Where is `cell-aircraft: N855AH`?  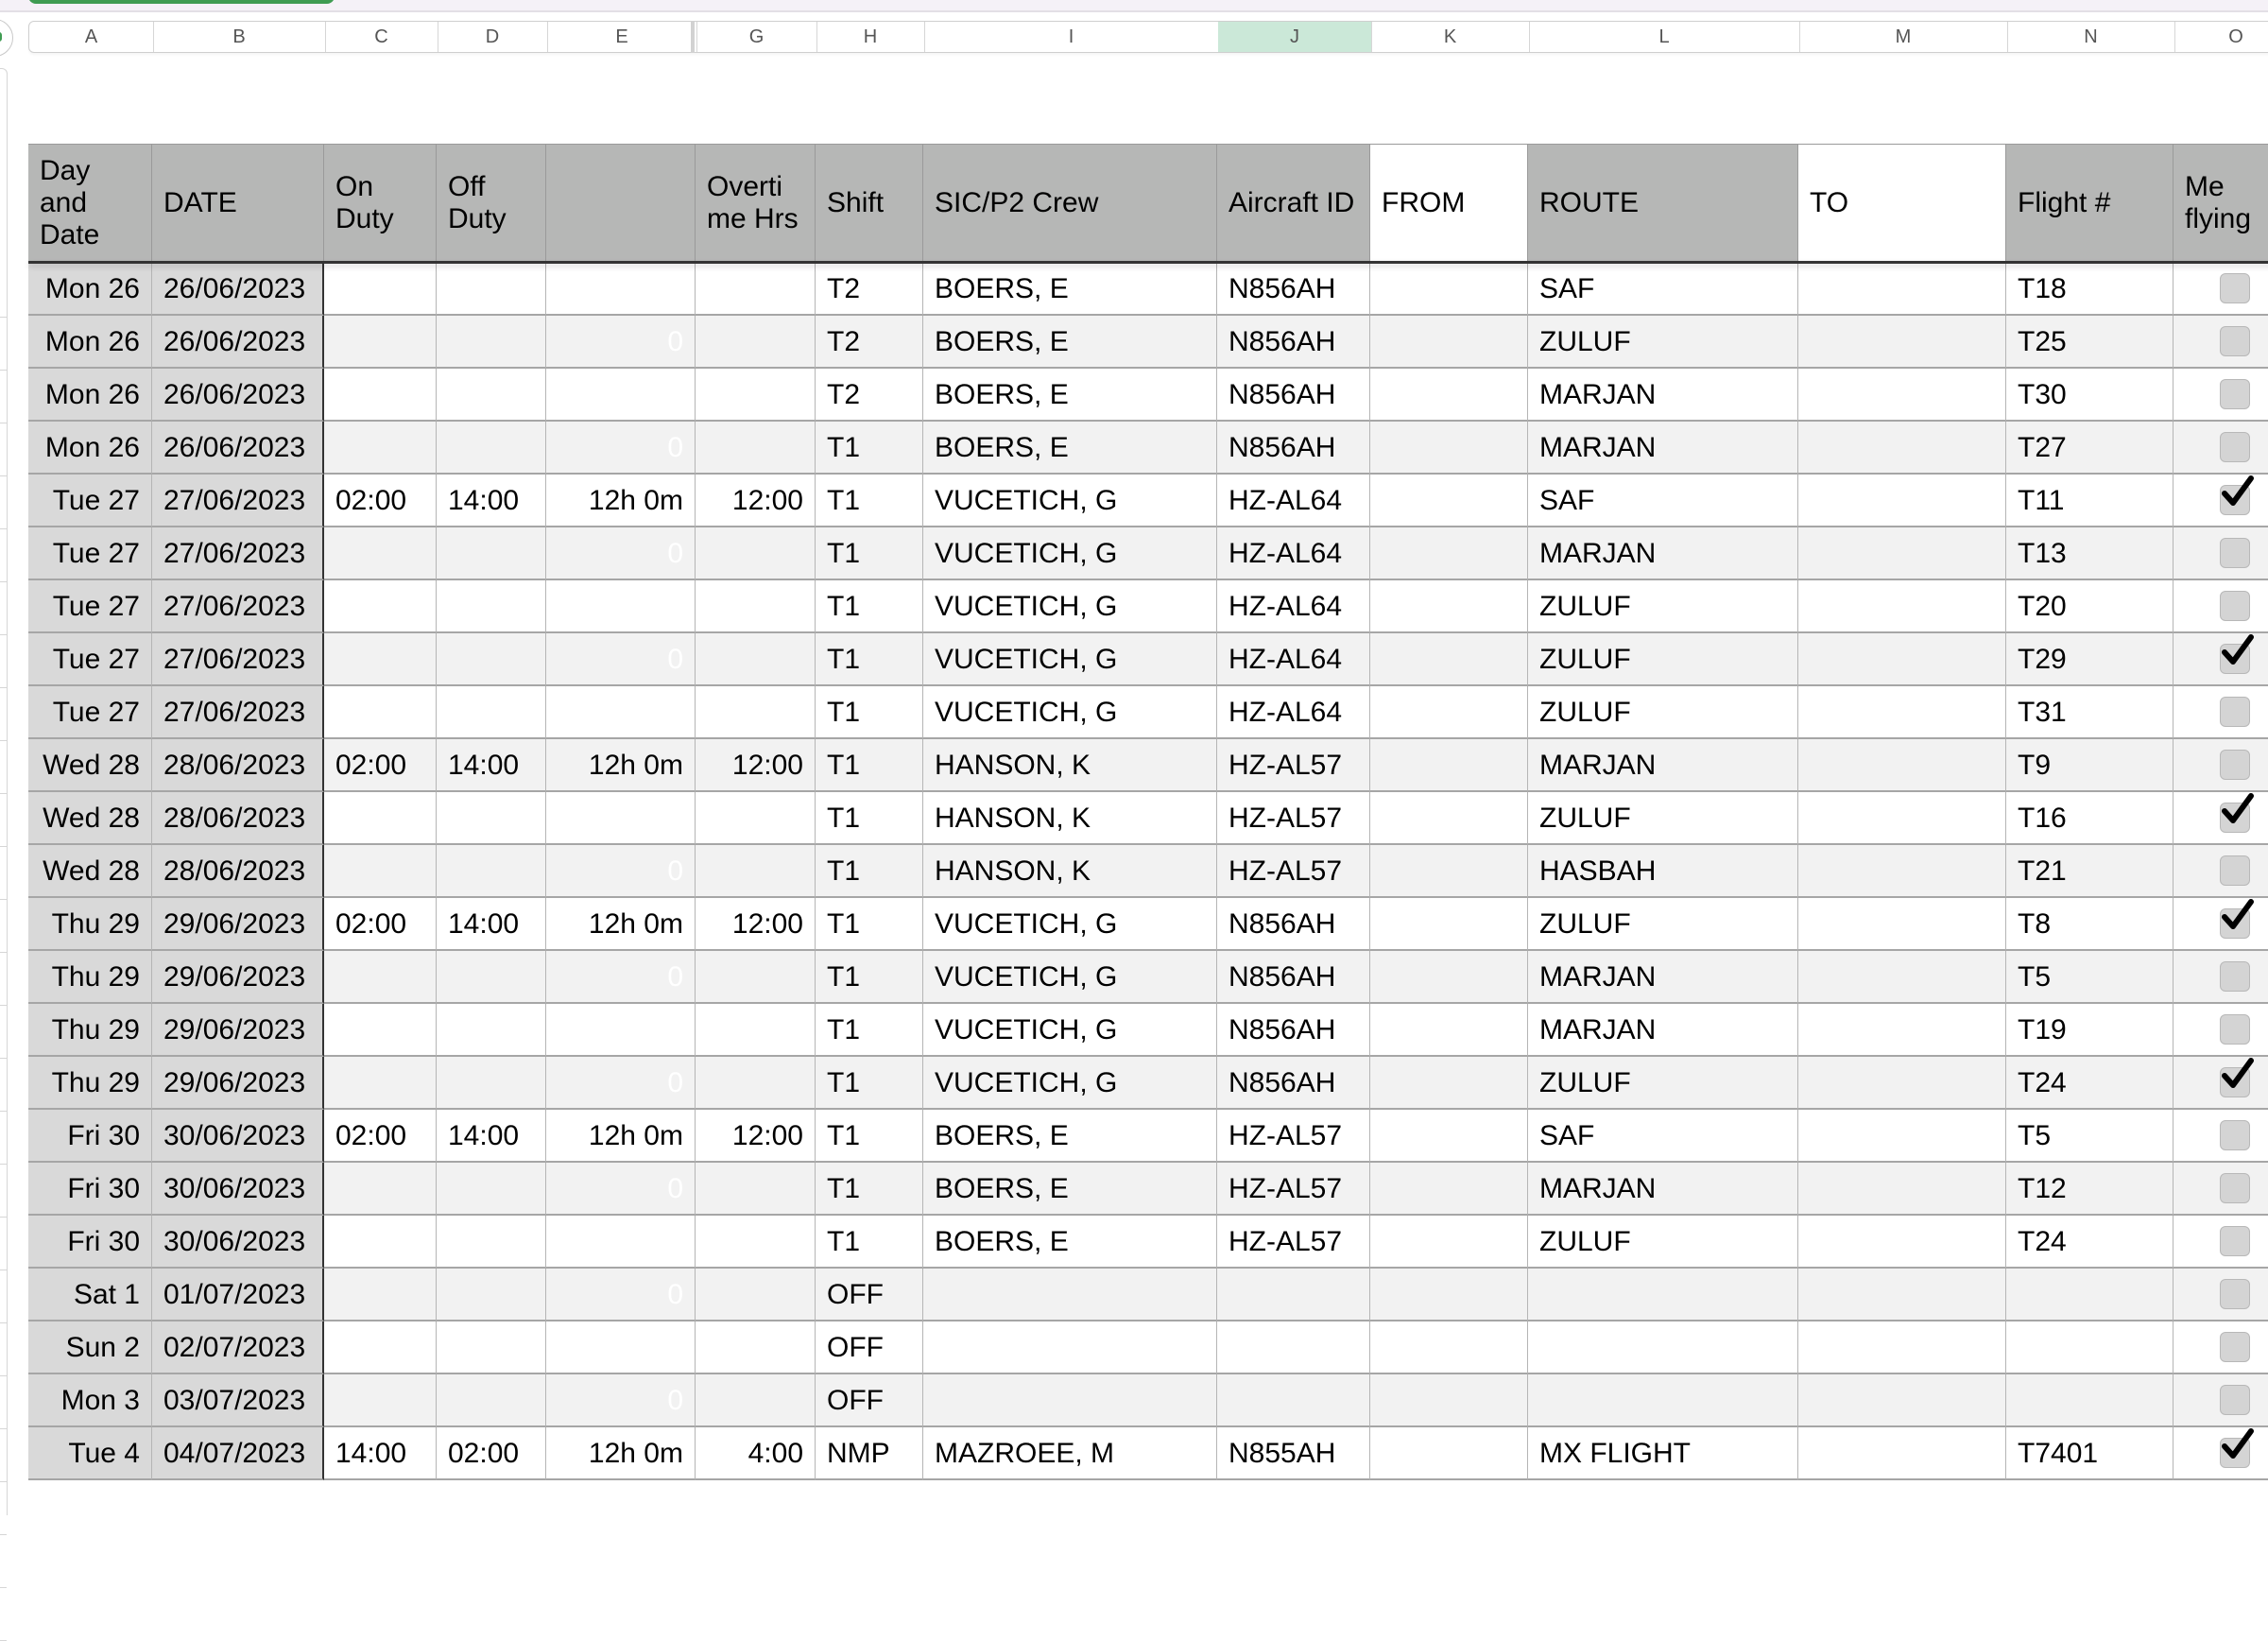 cell-aircraft: N855AH is located at coordinates (1293, 1453).